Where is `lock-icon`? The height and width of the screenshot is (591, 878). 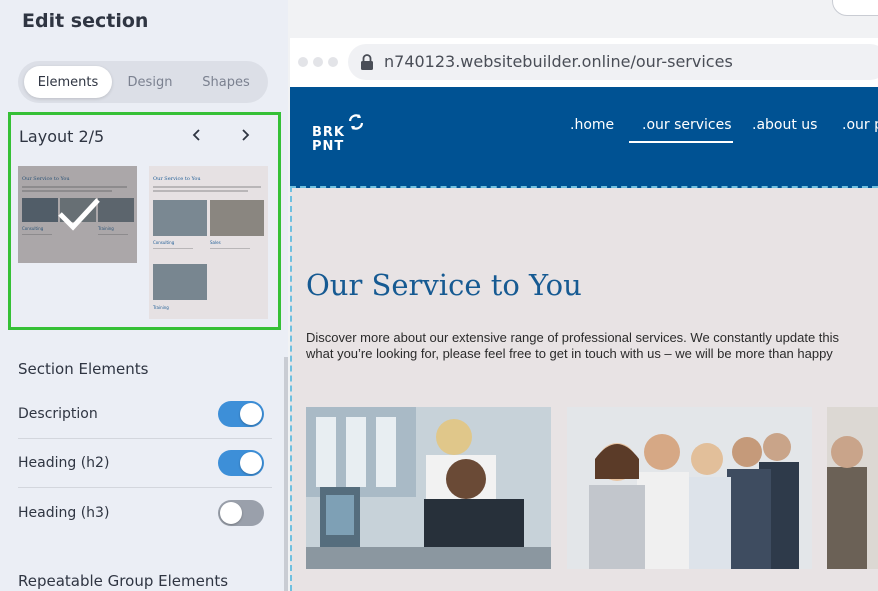 lock-icon is located at coordinates (367, 62).